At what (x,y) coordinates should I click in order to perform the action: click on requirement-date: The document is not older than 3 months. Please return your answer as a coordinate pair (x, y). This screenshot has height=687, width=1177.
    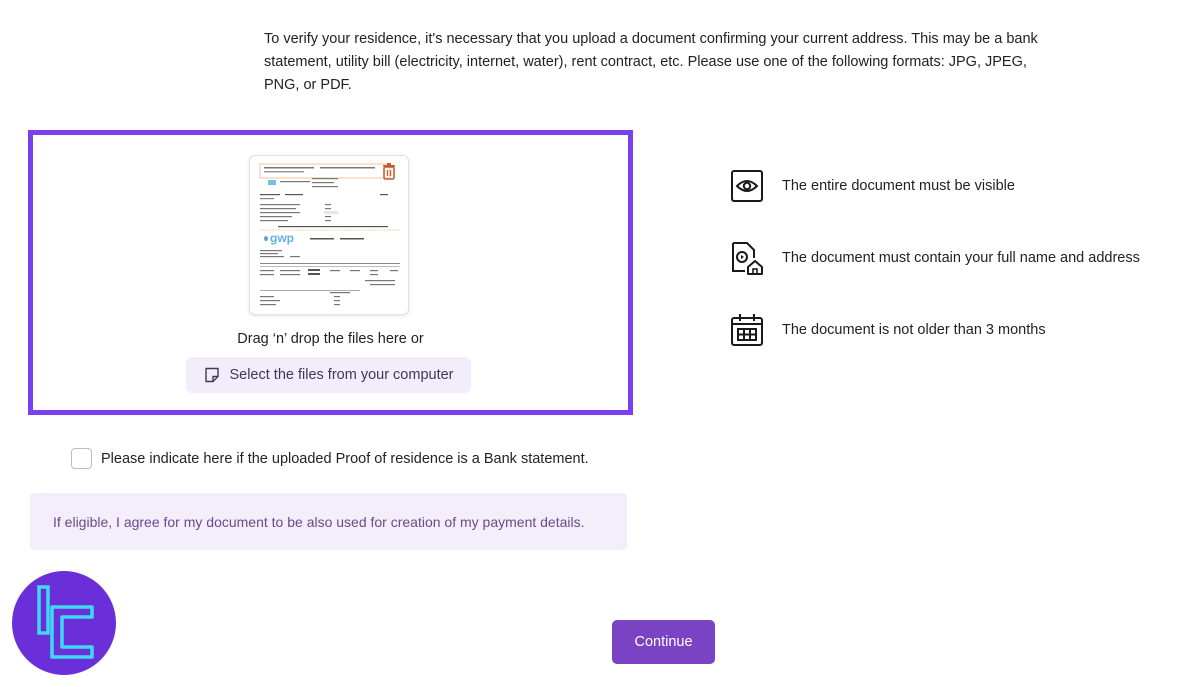
    Looking at the image, I should click on (888, 330).